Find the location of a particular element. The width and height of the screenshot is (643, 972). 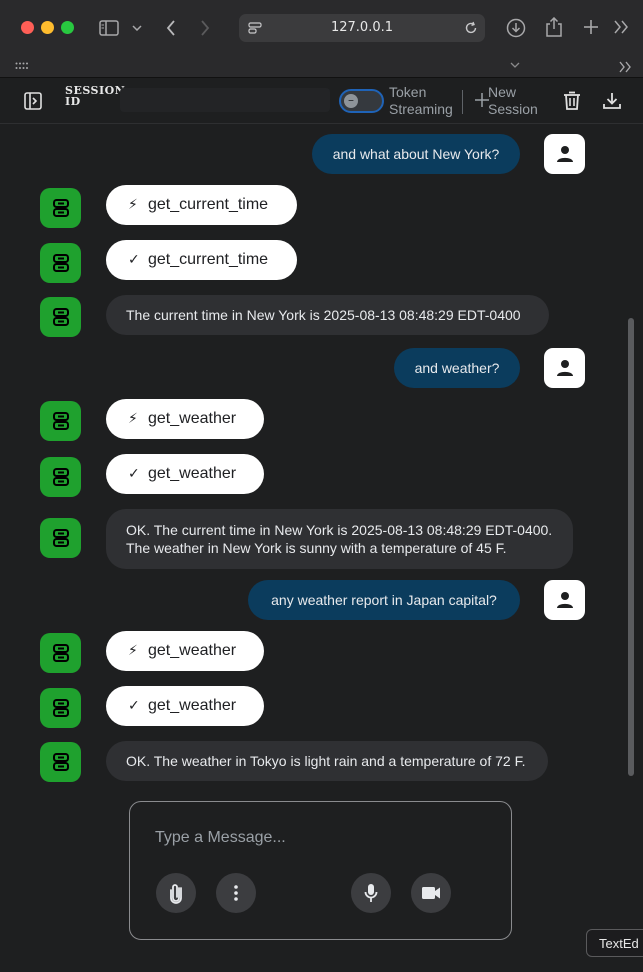

toolbar-divider is located at coordinates (462, 102).